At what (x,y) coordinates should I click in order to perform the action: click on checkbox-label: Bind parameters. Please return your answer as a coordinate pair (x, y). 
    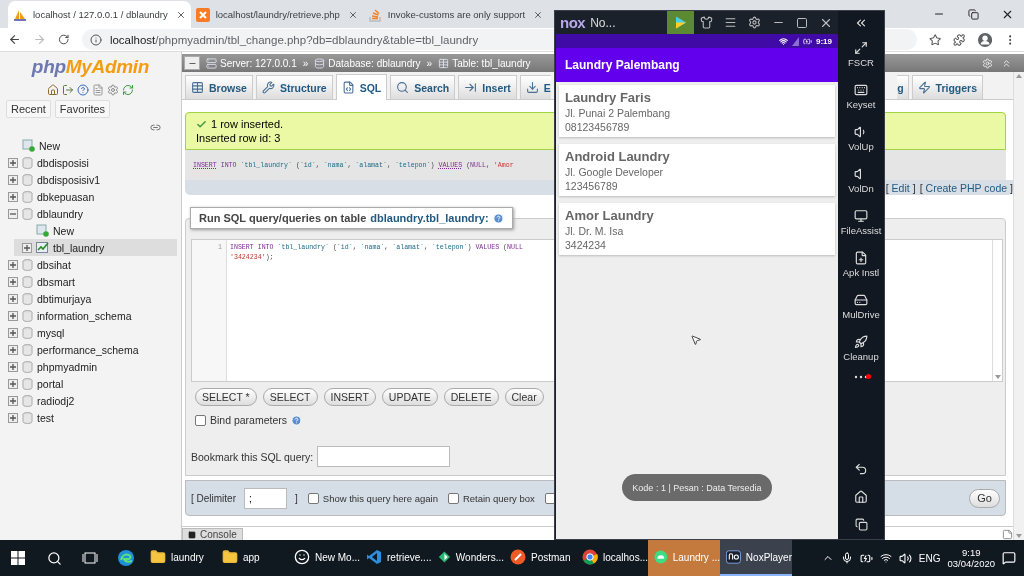
    Looking at the image, I should click on (249, 420).